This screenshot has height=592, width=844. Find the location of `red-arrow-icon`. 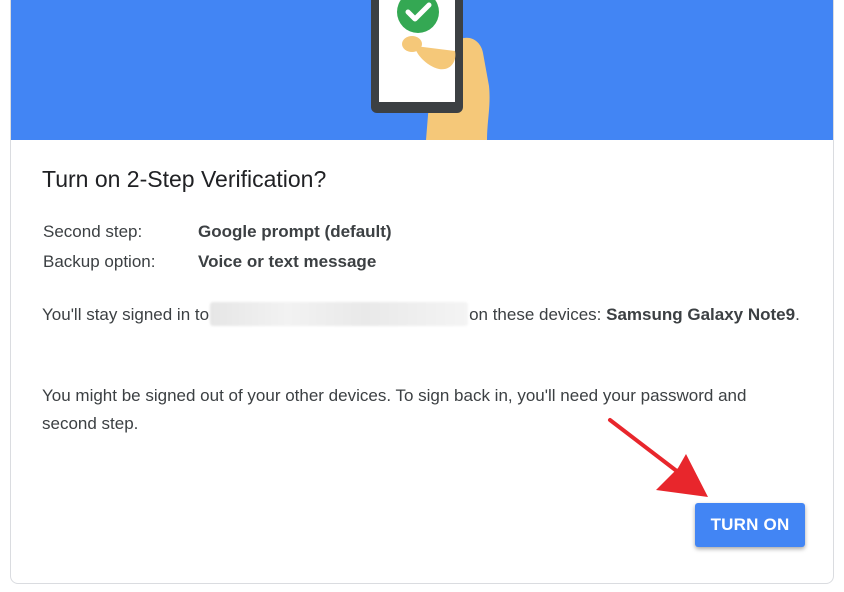

red-arrow-icon is located at coordinates (658, 457).